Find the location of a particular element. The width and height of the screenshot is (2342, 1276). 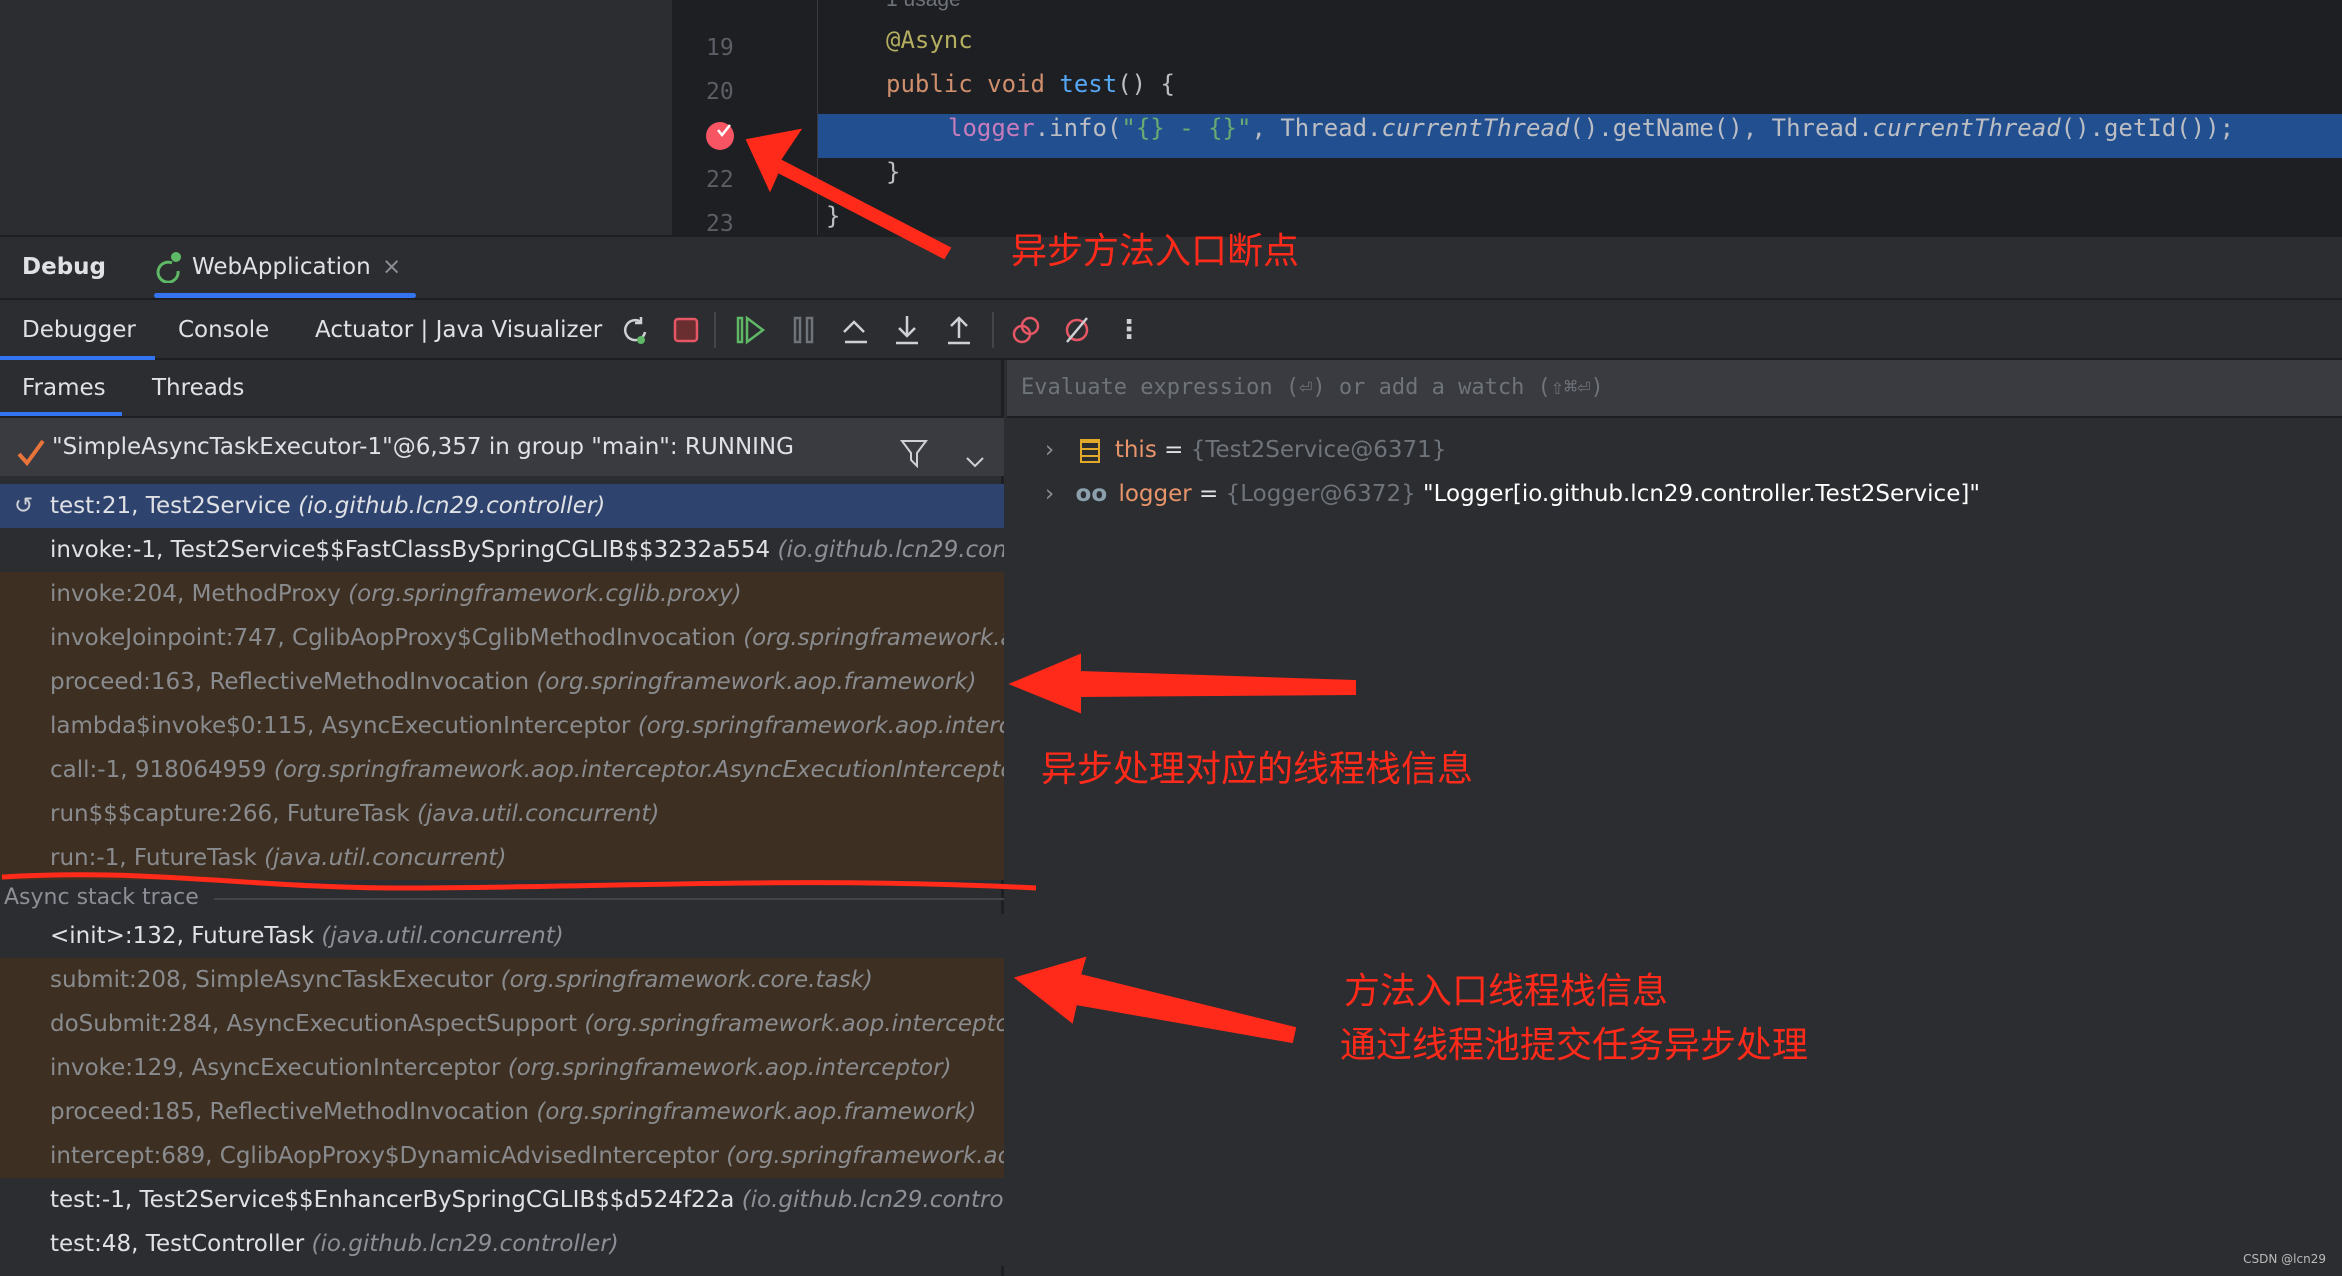

annotation-breakpoint: 异步方法入口断点 is located at coordinates (1155, 251).